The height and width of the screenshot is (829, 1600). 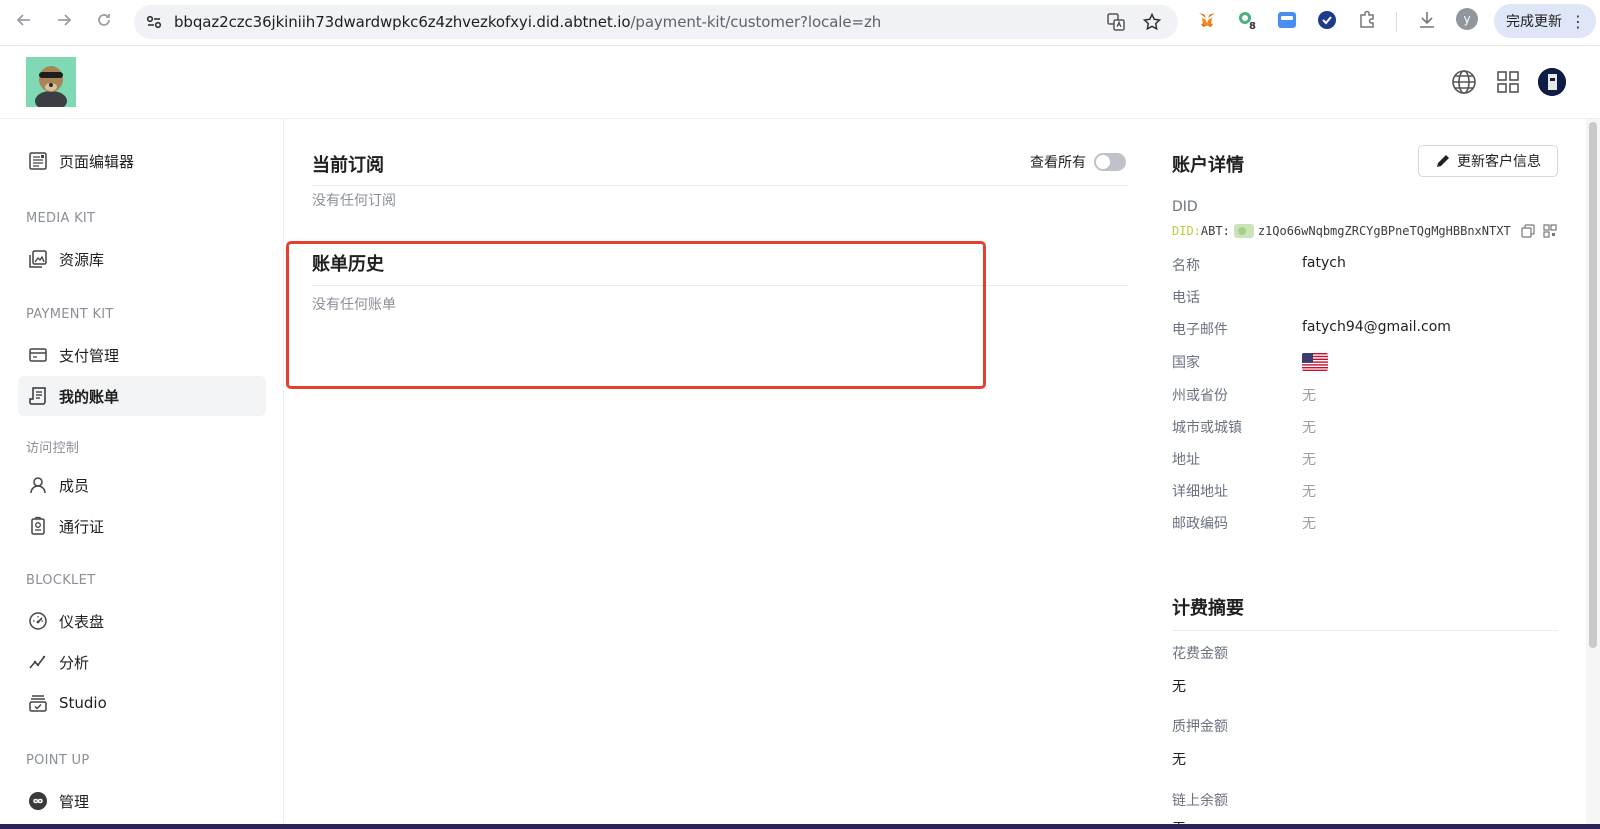 I want to click on update-customer-button: 更新客户信息, so click(x=1488, y=161).